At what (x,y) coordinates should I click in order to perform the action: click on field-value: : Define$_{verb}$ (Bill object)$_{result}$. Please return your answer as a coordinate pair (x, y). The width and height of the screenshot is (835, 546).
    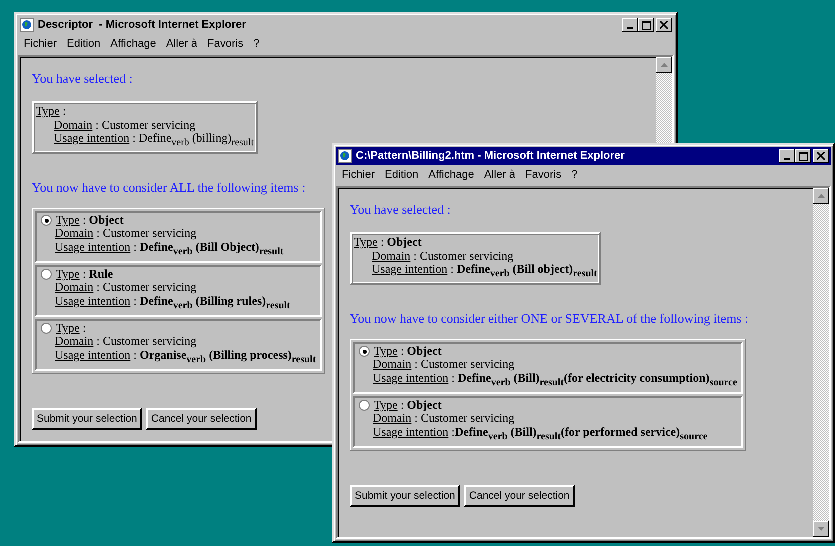
    Looking at the image, I should click on (524, 272).